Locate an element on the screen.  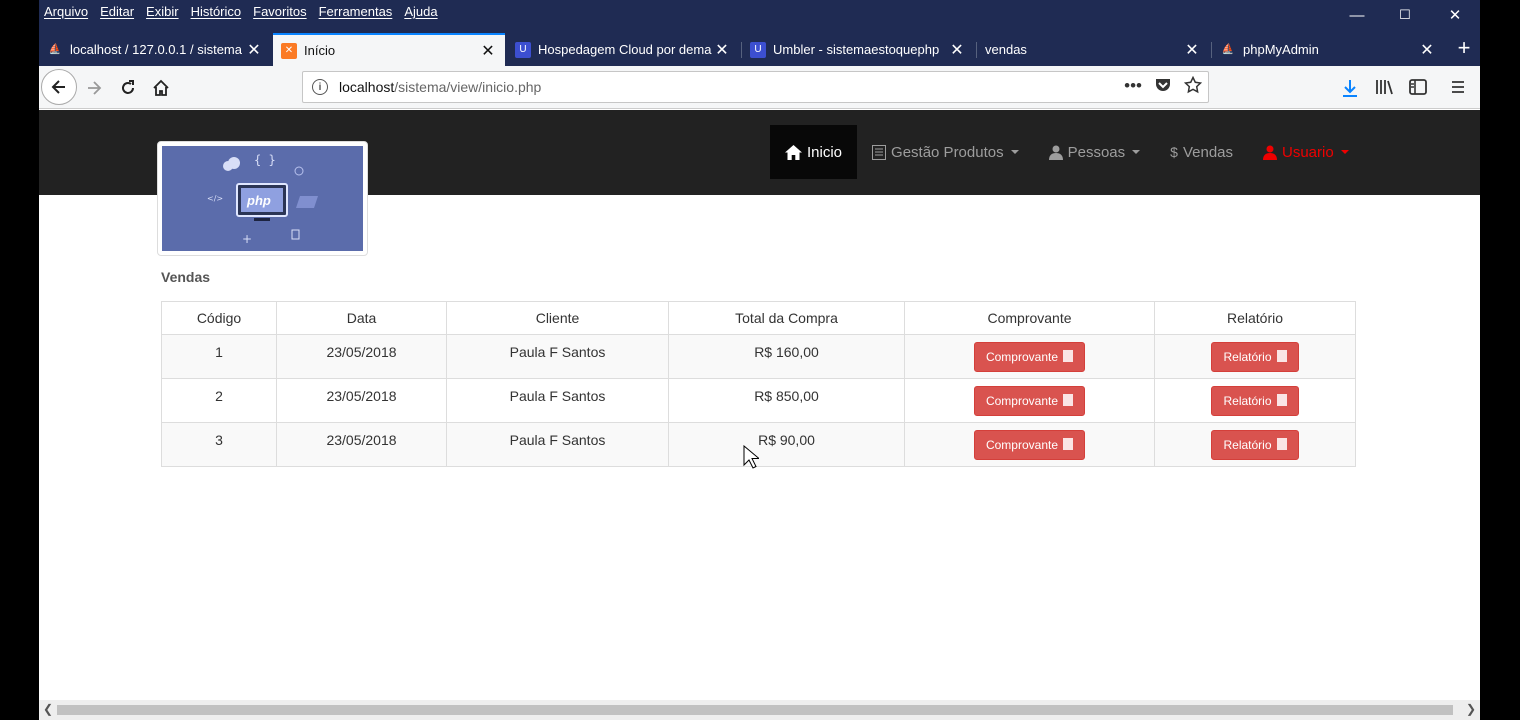
nav-inicio: Inicio is located at coordinates (814, 152).